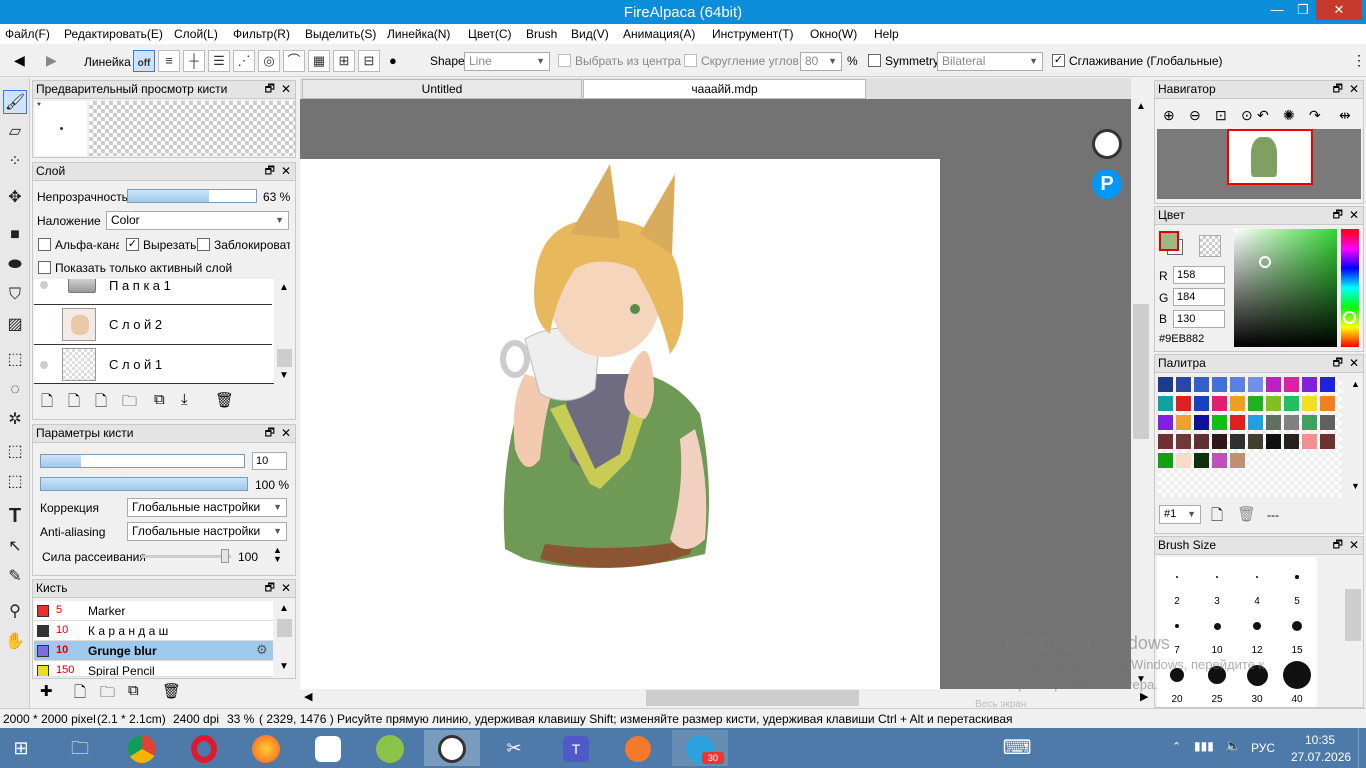 Image resolution: width=1366 pixels, height=768 pixels. I want to click on from-center-checkbox, so click(564, 60).